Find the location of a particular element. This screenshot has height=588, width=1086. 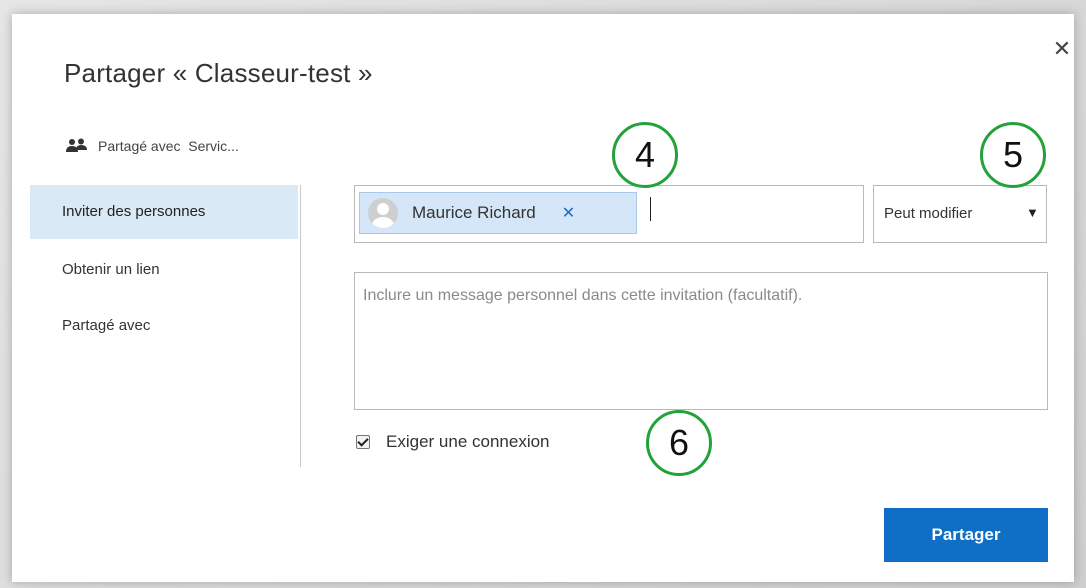

sidebar-item-shared-with: Partagé avec is located at coordinates (164, 326).